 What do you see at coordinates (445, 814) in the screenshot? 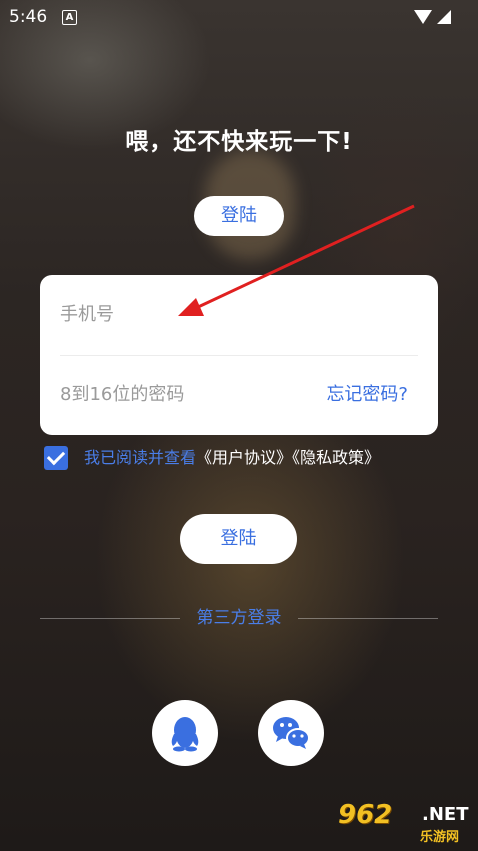
I see `watermark-domain: .NET` at bounding box center [445, 814].